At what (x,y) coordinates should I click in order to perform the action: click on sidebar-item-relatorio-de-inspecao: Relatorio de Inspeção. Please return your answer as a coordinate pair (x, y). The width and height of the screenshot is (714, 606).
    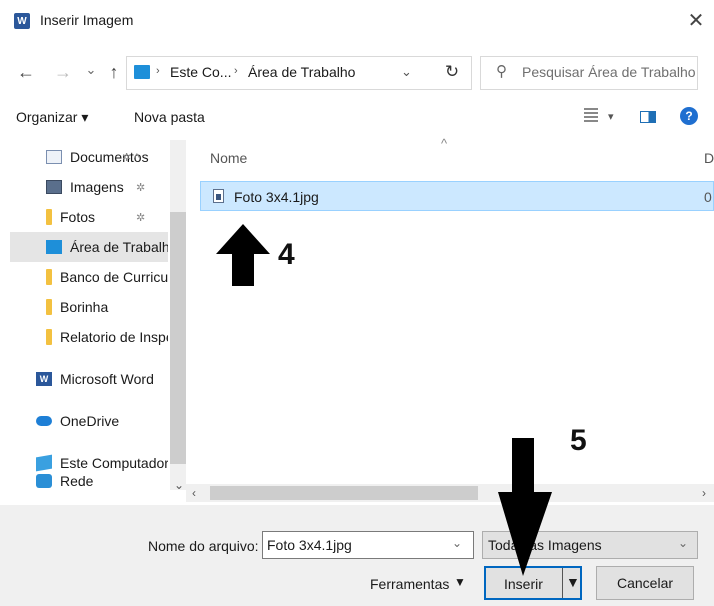
    Looking at the image, I should click on (89, 337).